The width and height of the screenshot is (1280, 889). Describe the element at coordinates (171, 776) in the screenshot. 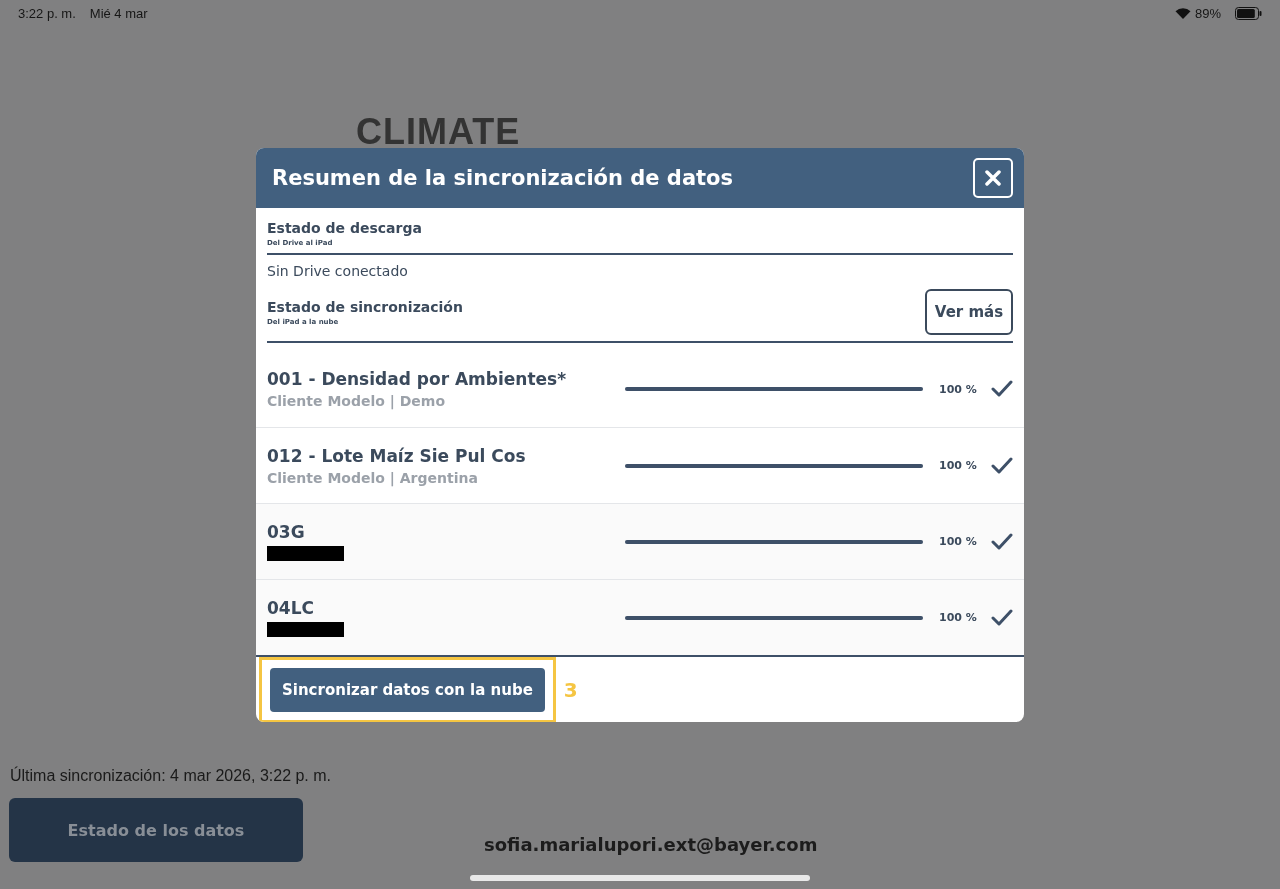

I see `last-sync-text: Última sincronización: 4 mar 2026, 3:22 p. m.` at that location.